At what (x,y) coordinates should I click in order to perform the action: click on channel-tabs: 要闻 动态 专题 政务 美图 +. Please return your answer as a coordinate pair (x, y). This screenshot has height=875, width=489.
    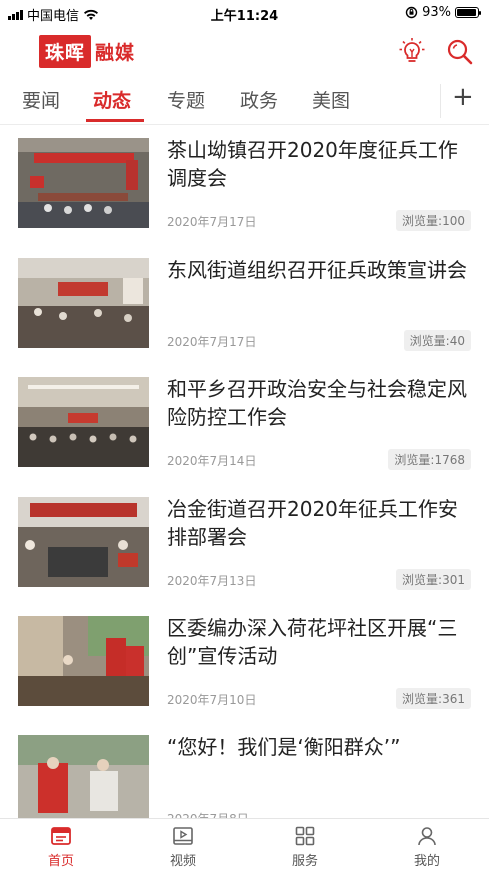
    Looking at the image, I should click on (244, 102).